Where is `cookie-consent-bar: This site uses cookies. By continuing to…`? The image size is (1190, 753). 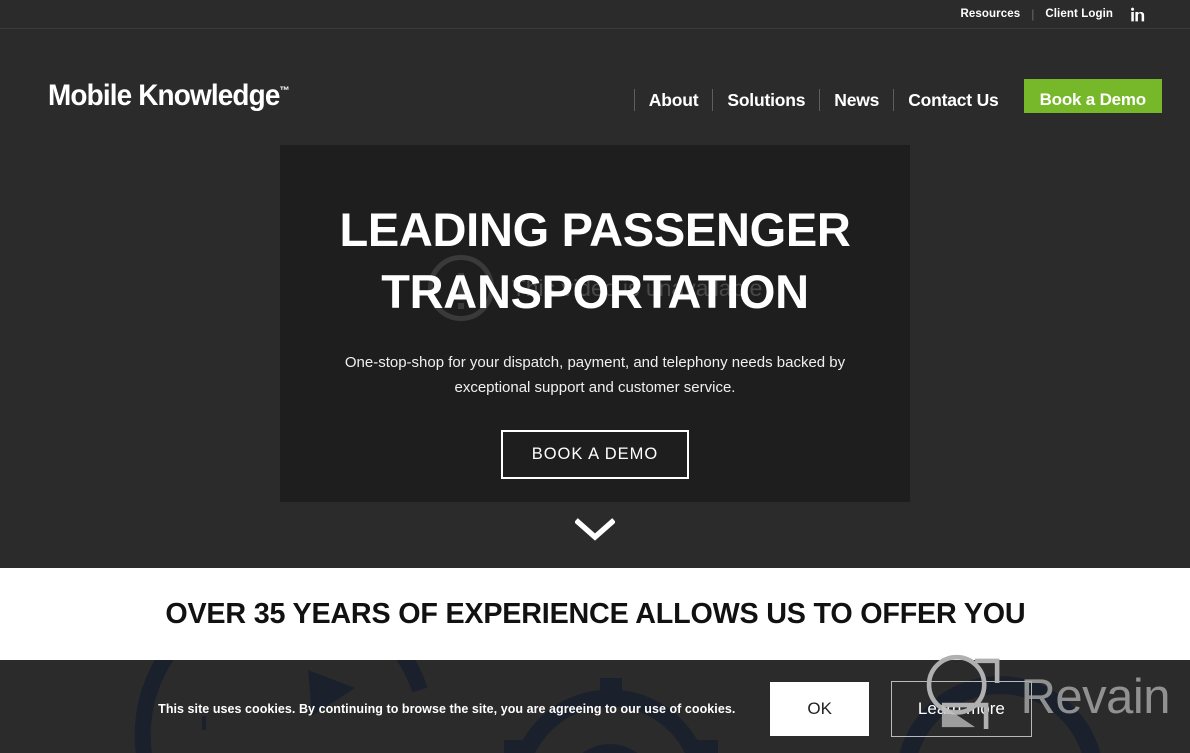 cookie-consent-bar: This site uses cookies. By continuing to… is located at coordinates (595, 709).